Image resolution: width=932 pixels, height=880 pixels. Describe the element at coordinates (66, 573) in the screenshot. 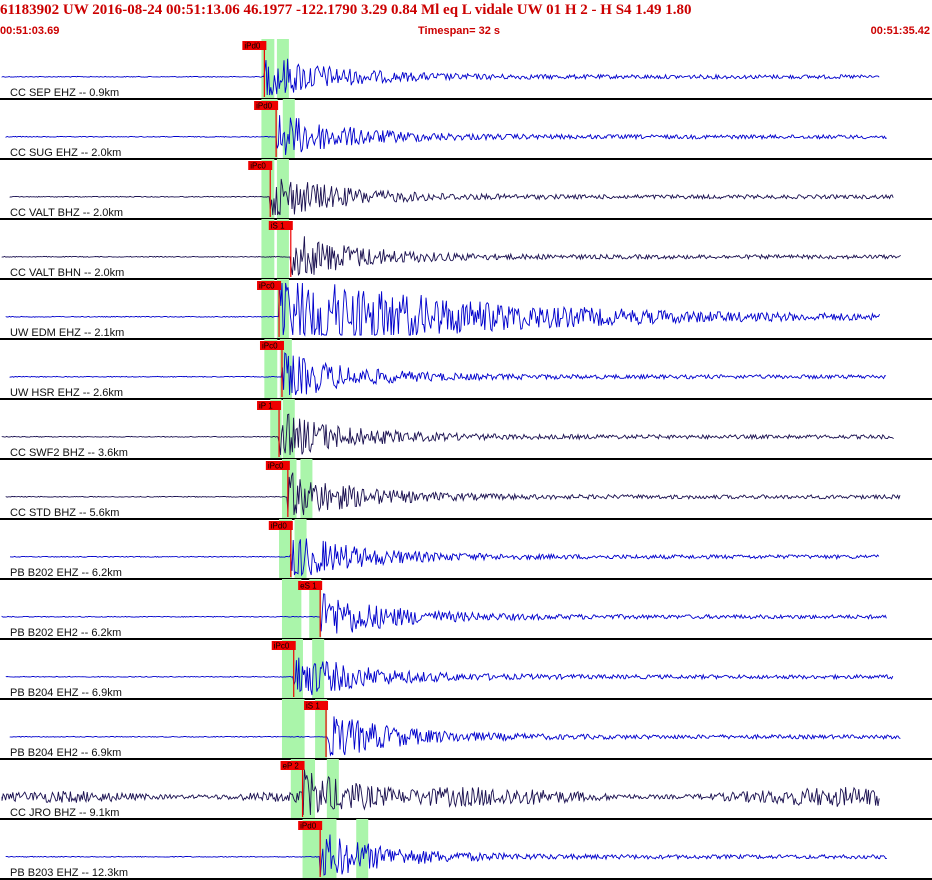

I see `channel-label: PB B202 EHZ -- 6.2km` at that location.